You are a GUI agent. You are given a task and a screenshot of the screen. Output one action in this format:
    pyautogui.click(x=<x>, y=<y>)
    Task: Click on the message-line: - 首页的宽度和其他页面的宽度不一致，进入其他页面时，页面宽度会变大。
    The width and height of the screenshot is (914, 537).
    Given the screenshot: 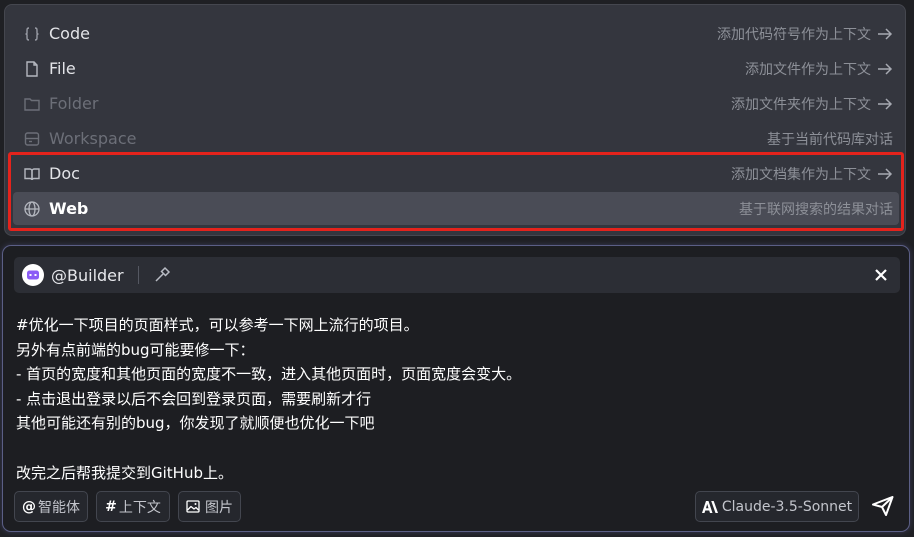 What is the action you would take?
    pyautogui.click(x=269, y=374)
    